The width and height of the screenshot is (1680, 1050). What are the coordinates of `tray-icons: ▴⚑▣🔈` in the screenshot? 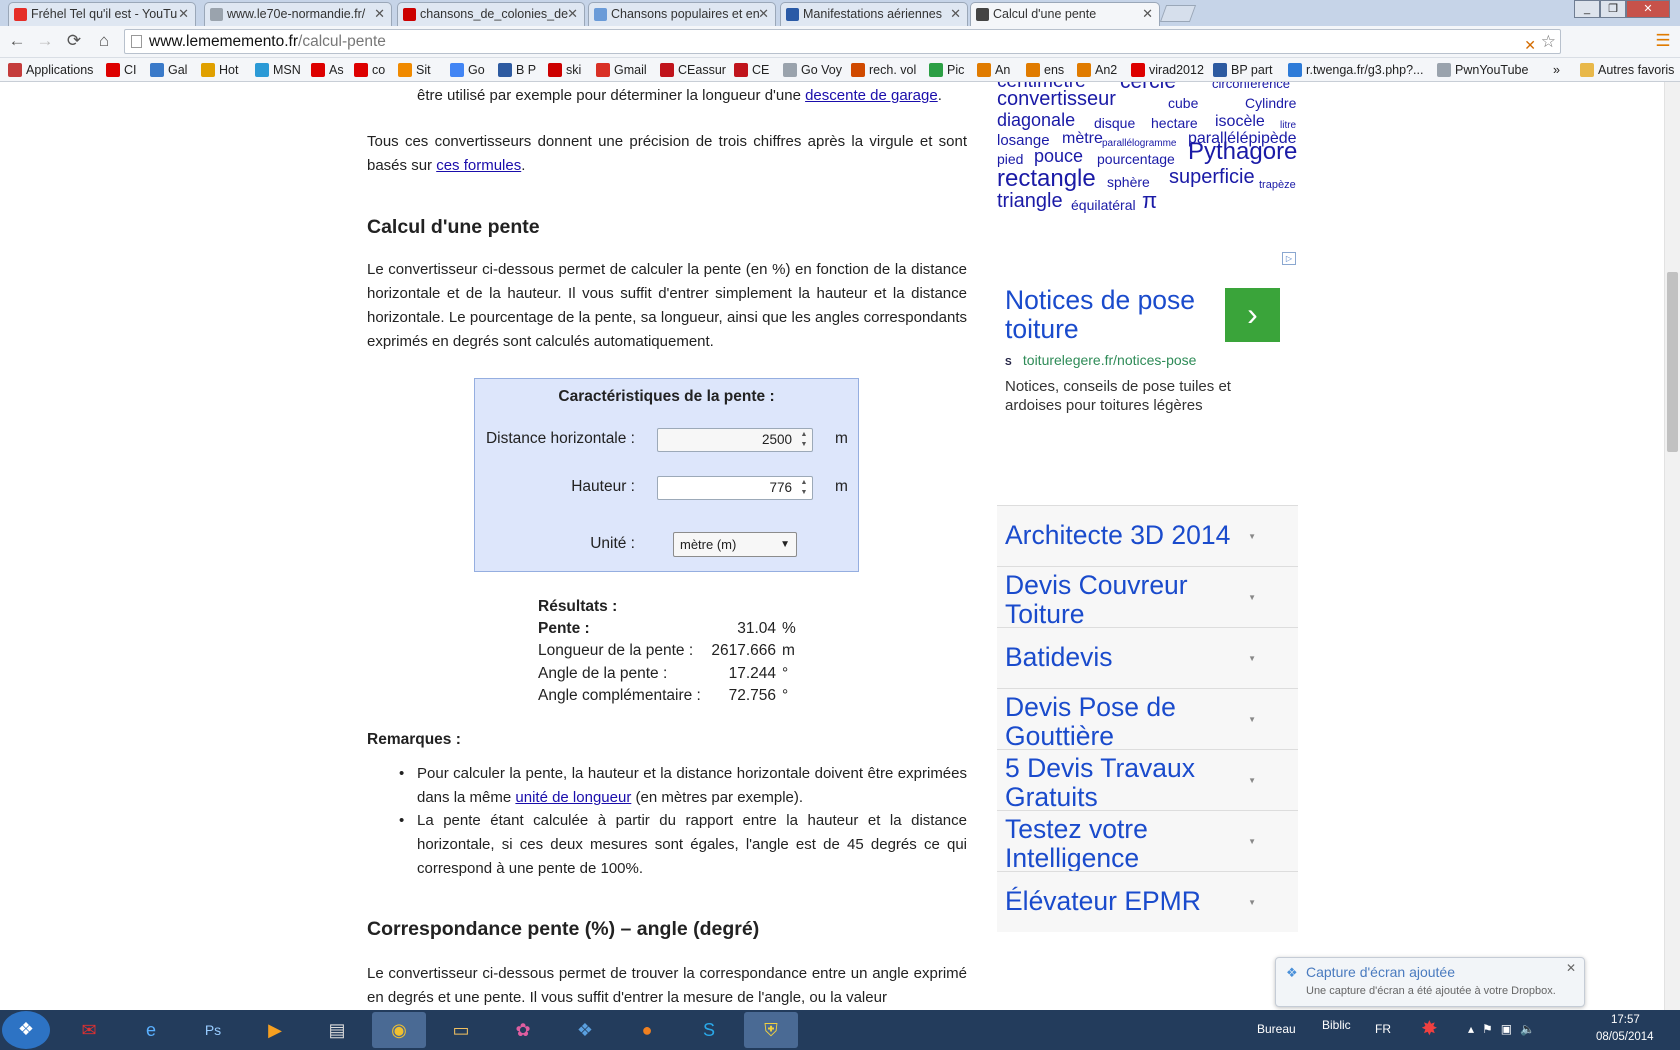 It's located at (1505, 1029).